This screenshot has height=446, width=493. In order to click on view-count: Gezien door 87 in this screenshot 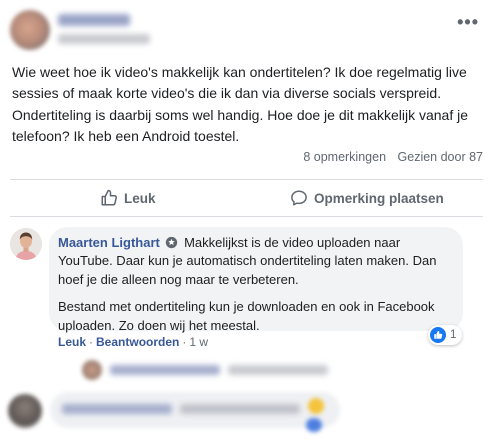, I will do `click(440, 157)`.